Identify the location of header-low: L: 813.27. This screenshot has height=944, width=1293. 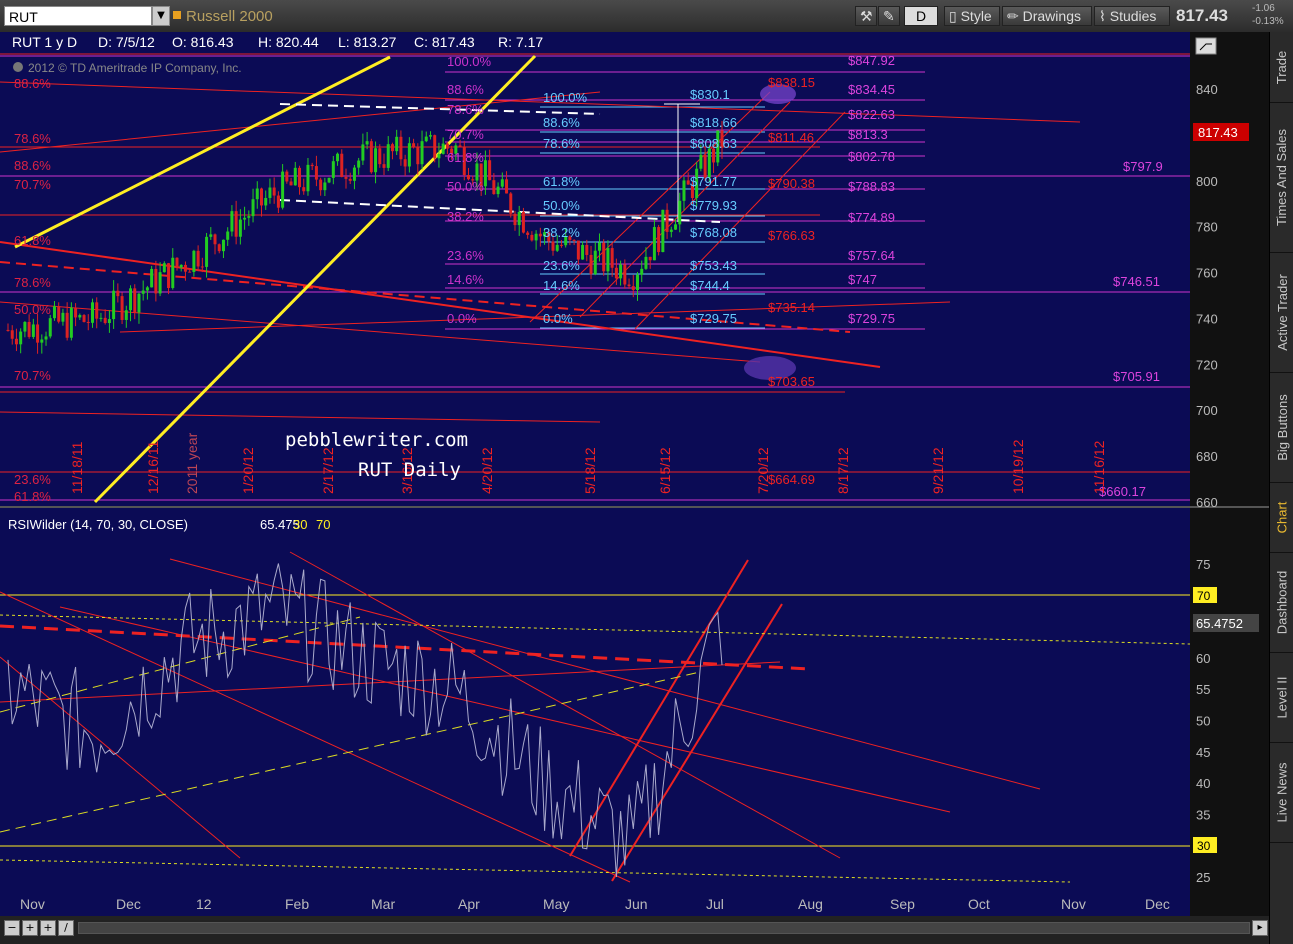
(367, 42).